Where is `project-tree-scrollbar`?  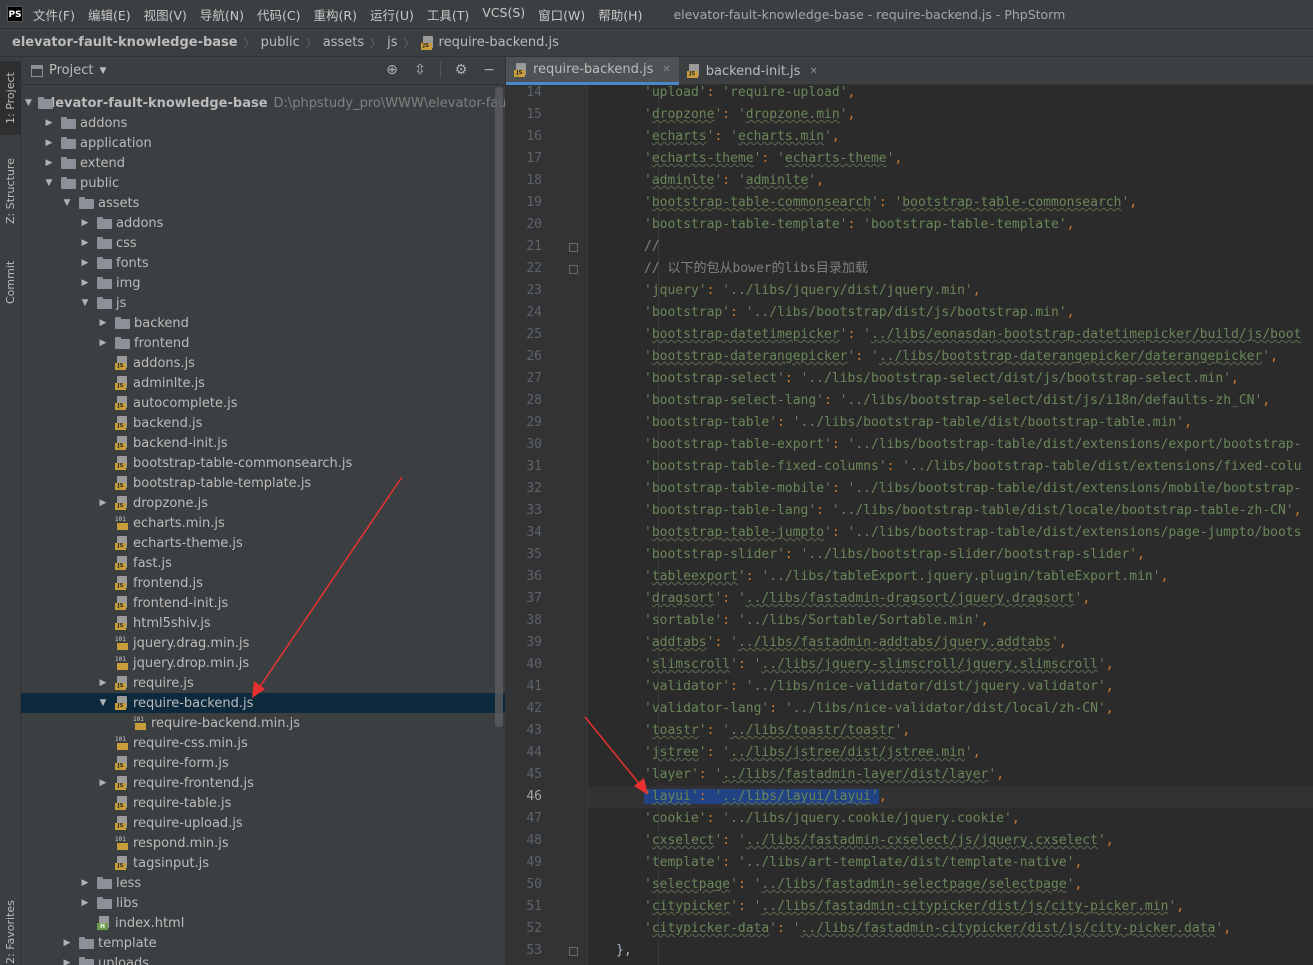 project-tree-scrollbar is located at coordinates (499, 407).